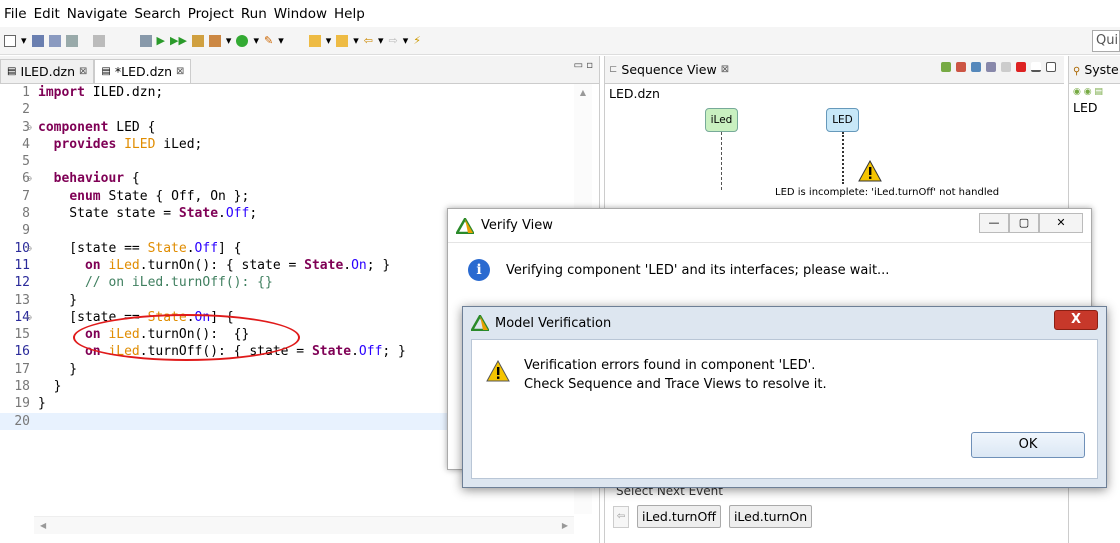 This screenshot has height=543, width=1120. What do you see at coordinates (98, 40) in the screenshot?
I see `open-console-icon` at bounding box center [98, 40].